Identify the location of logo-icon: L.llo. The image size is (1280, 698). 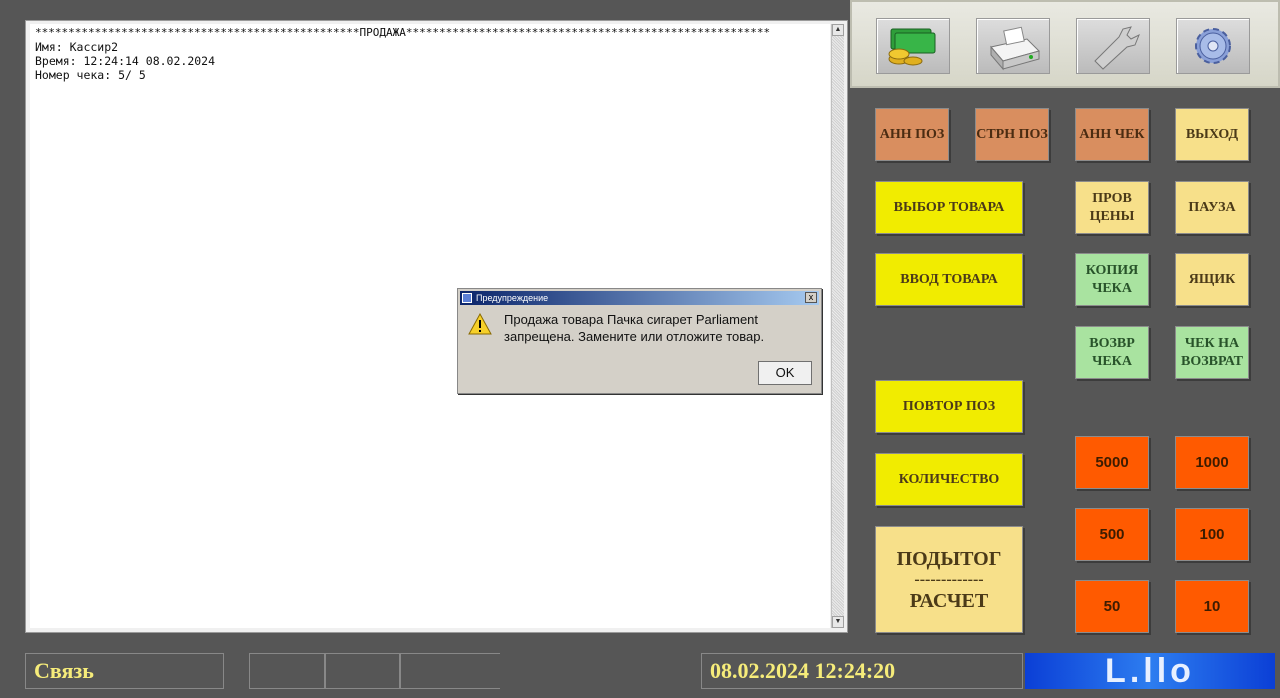
(1150, 671).